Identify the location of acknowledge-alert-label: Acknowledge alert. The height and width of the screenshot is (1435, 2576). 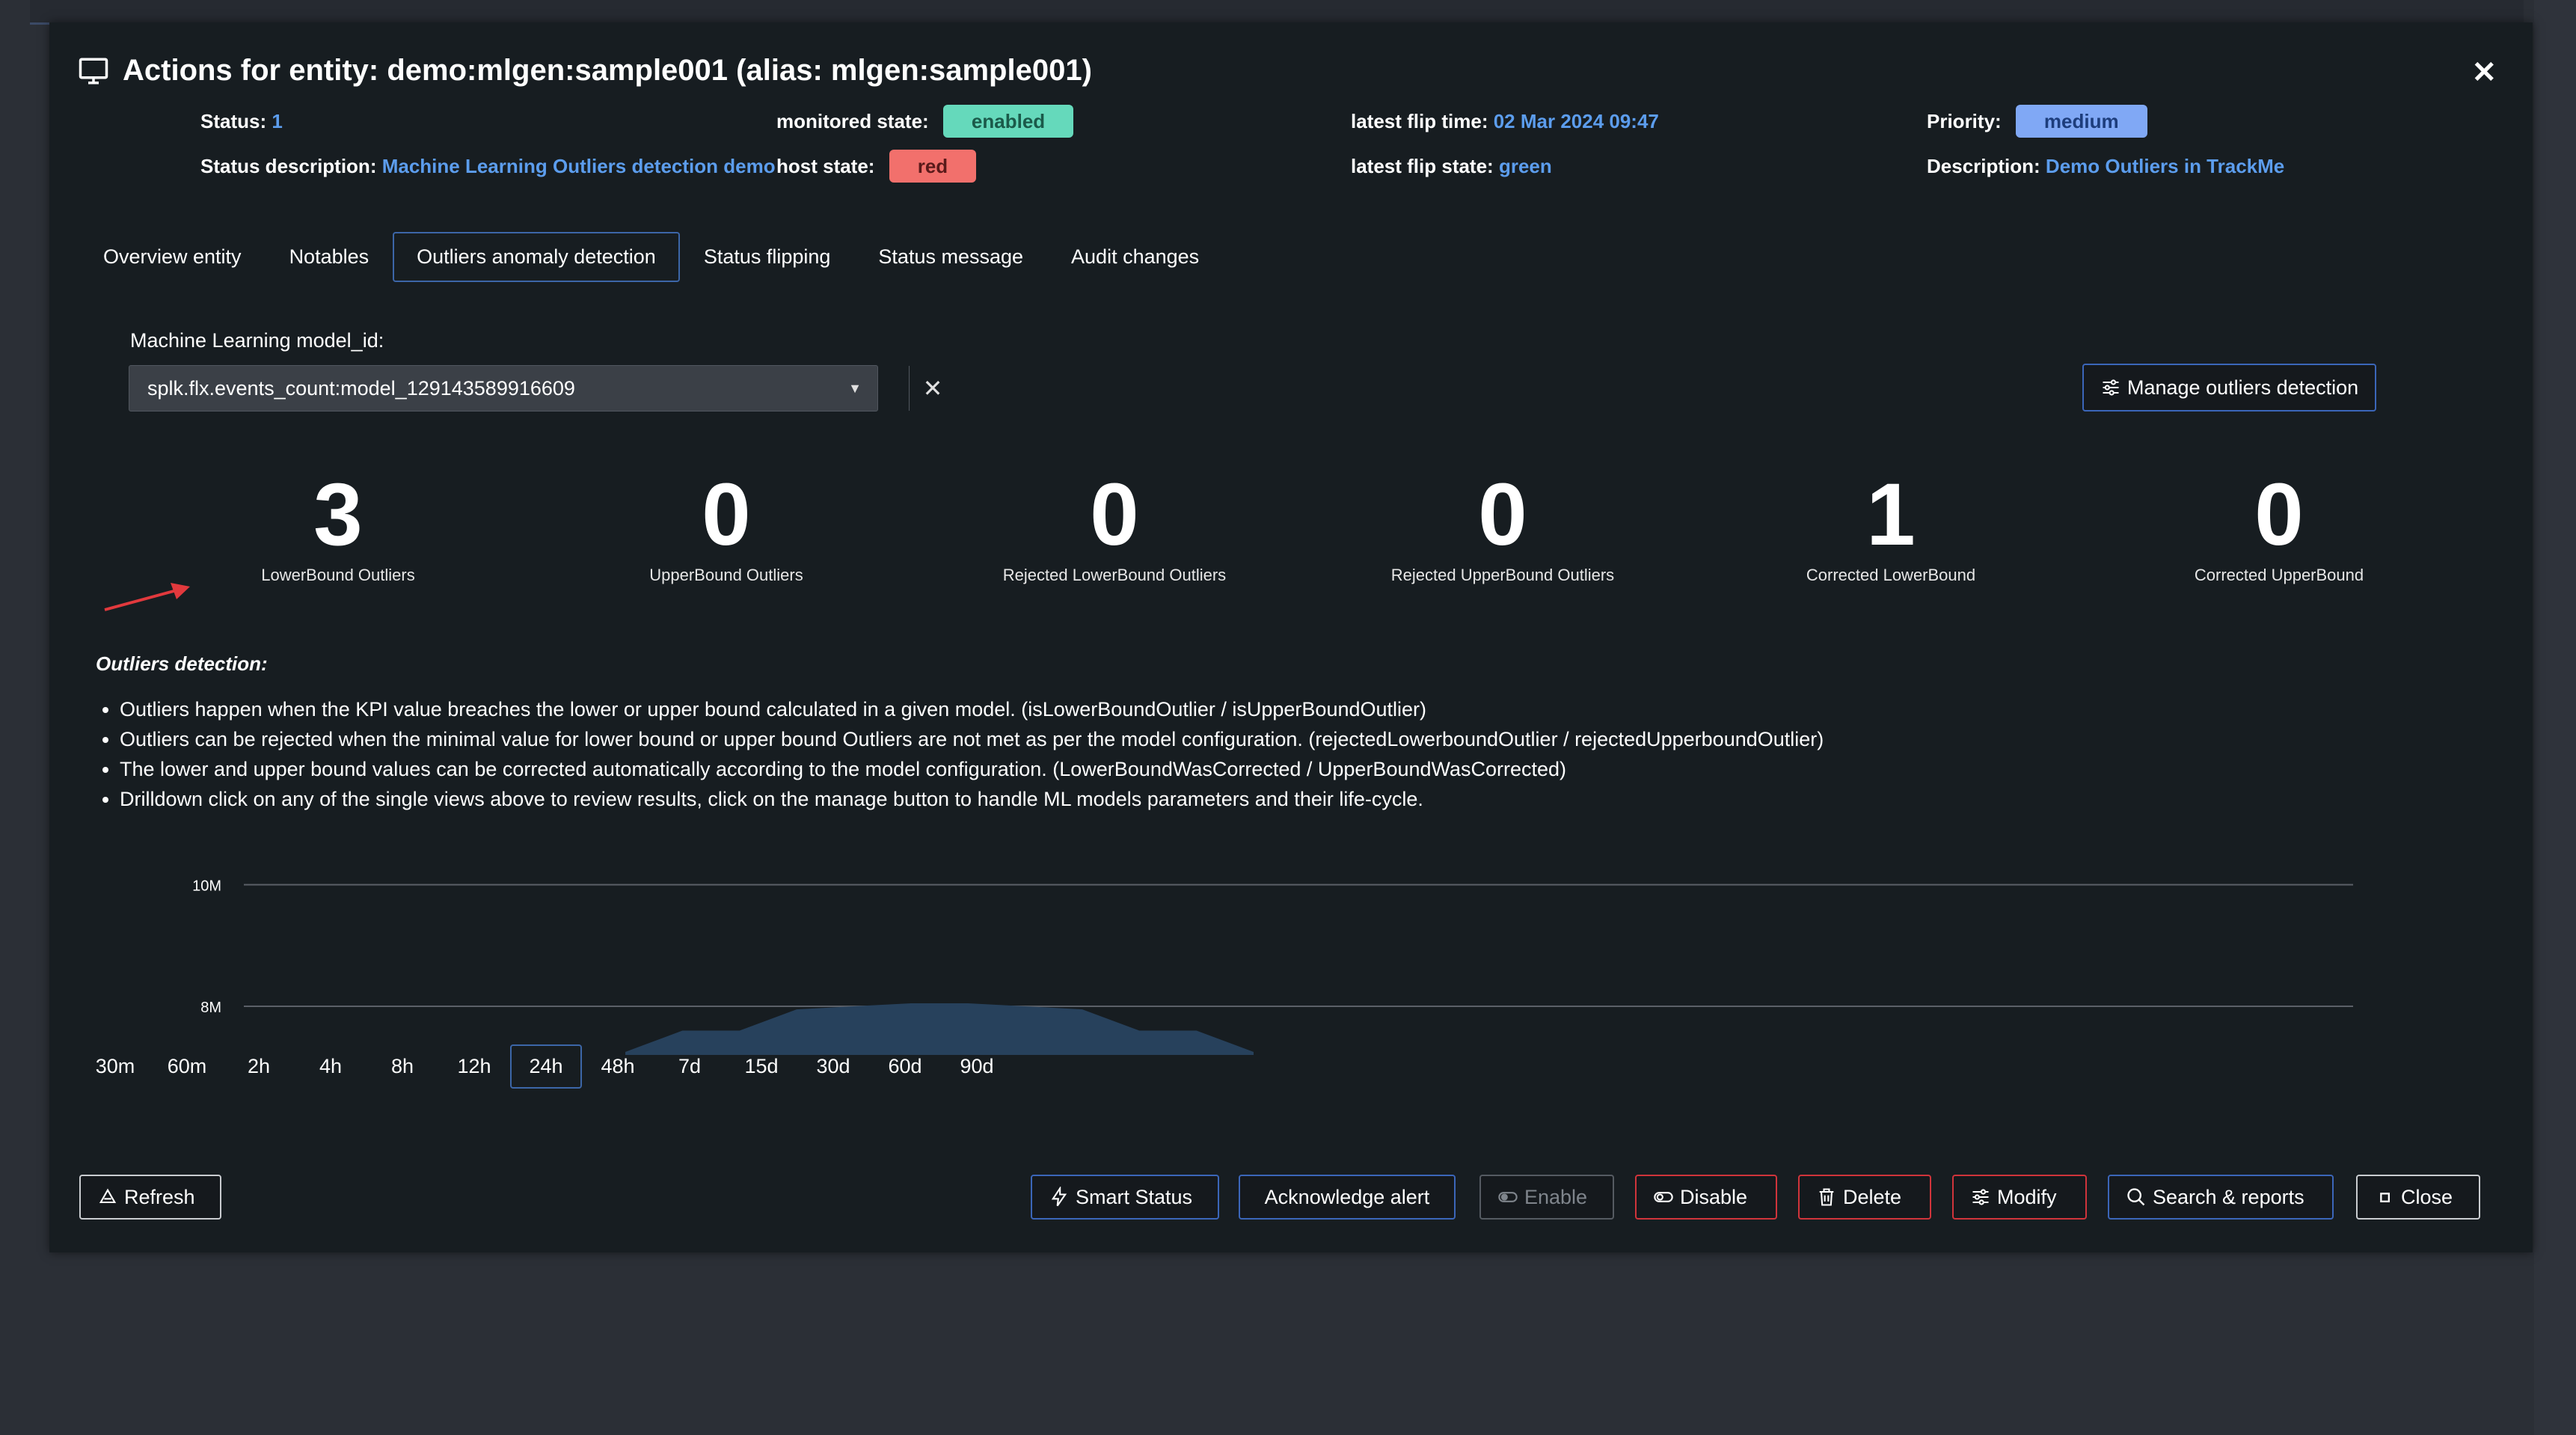
(1347, 1196).